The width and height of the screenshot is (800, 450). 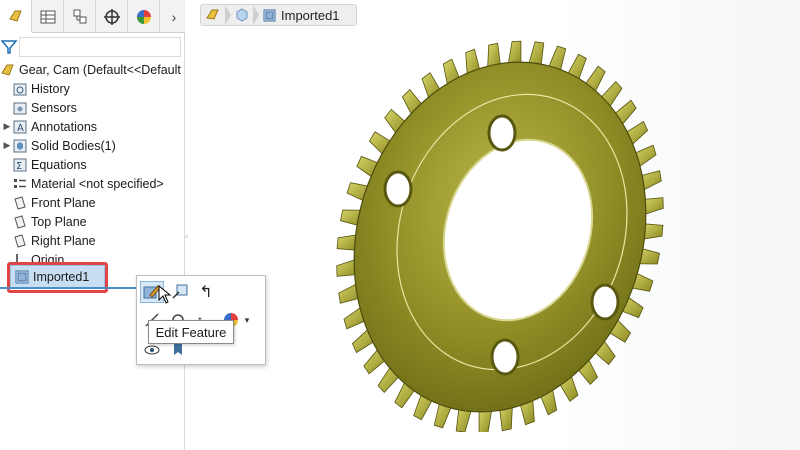 I want to click on dimxpert-icon, so click(x=111, y=16).